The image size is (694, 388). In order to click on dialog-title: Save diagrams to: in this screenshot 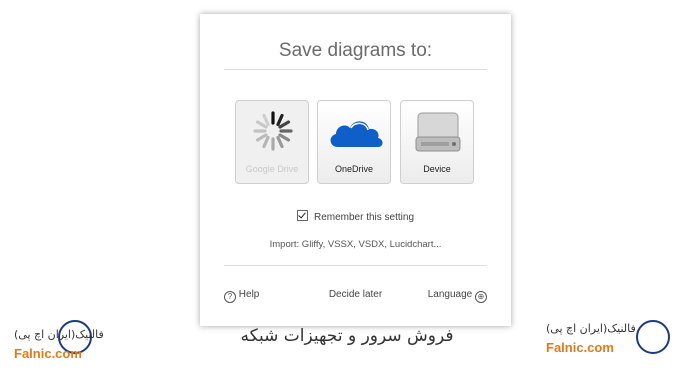, I will do `click(355, 50)`.